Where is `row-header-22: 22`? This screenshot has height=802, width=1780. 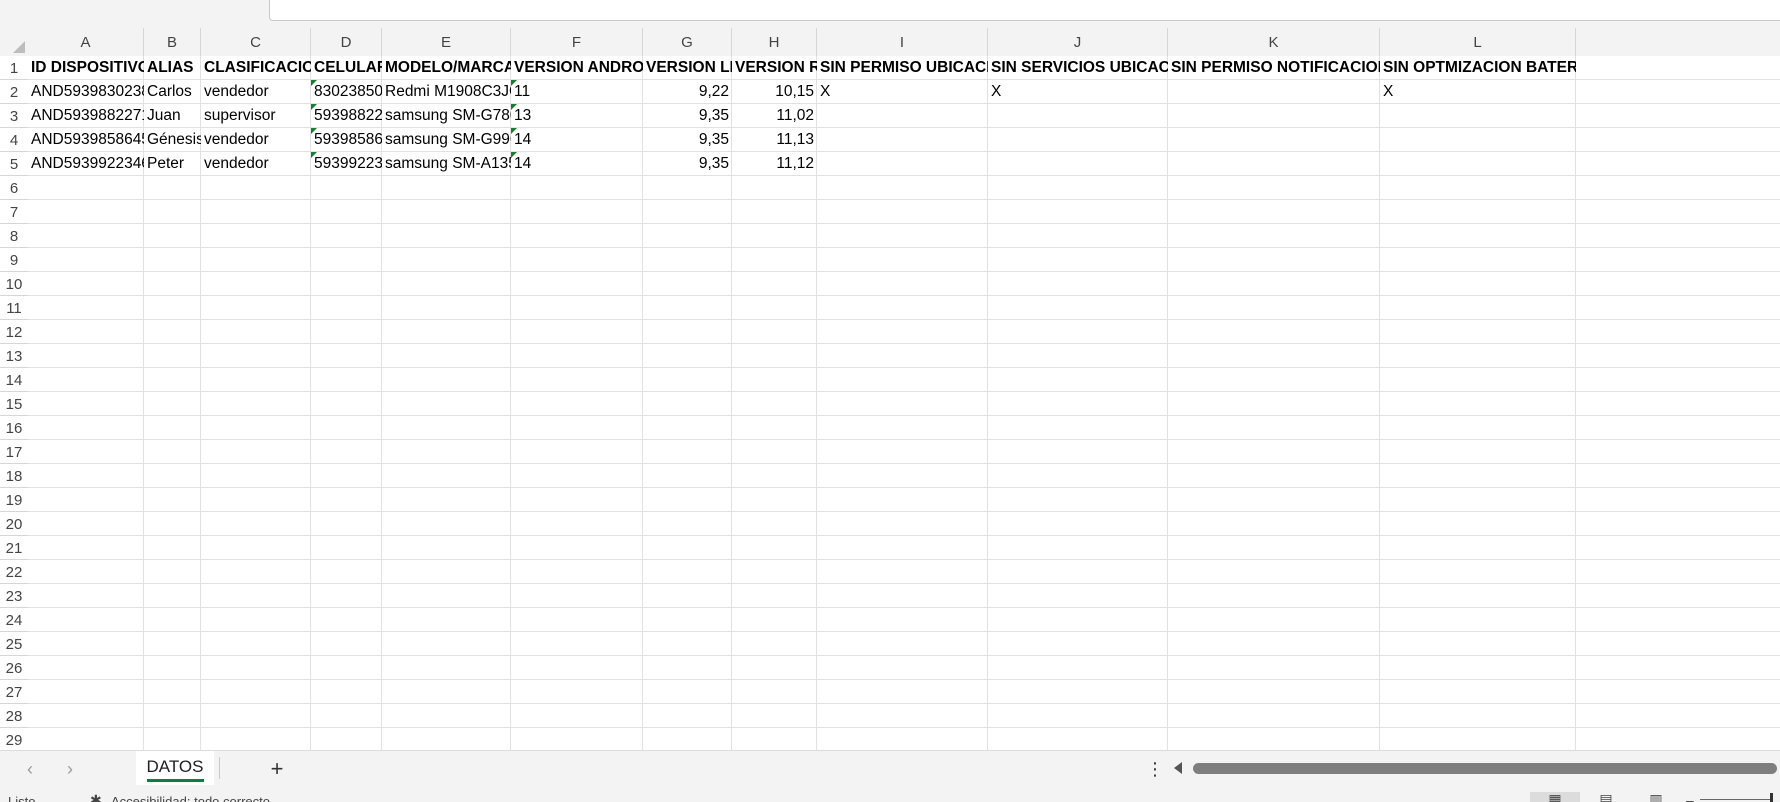 row-header-22: 22 is located at coordinates (14, 572).